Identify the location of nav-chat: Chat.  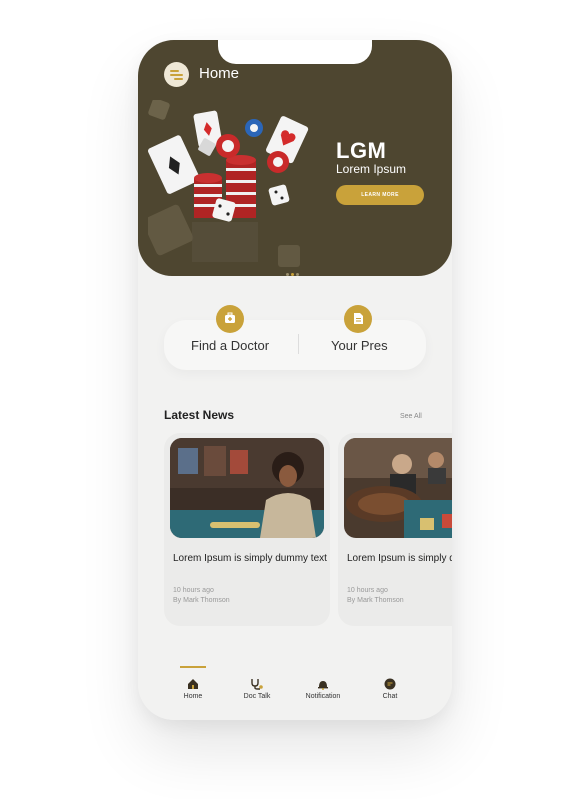
(390, 689).